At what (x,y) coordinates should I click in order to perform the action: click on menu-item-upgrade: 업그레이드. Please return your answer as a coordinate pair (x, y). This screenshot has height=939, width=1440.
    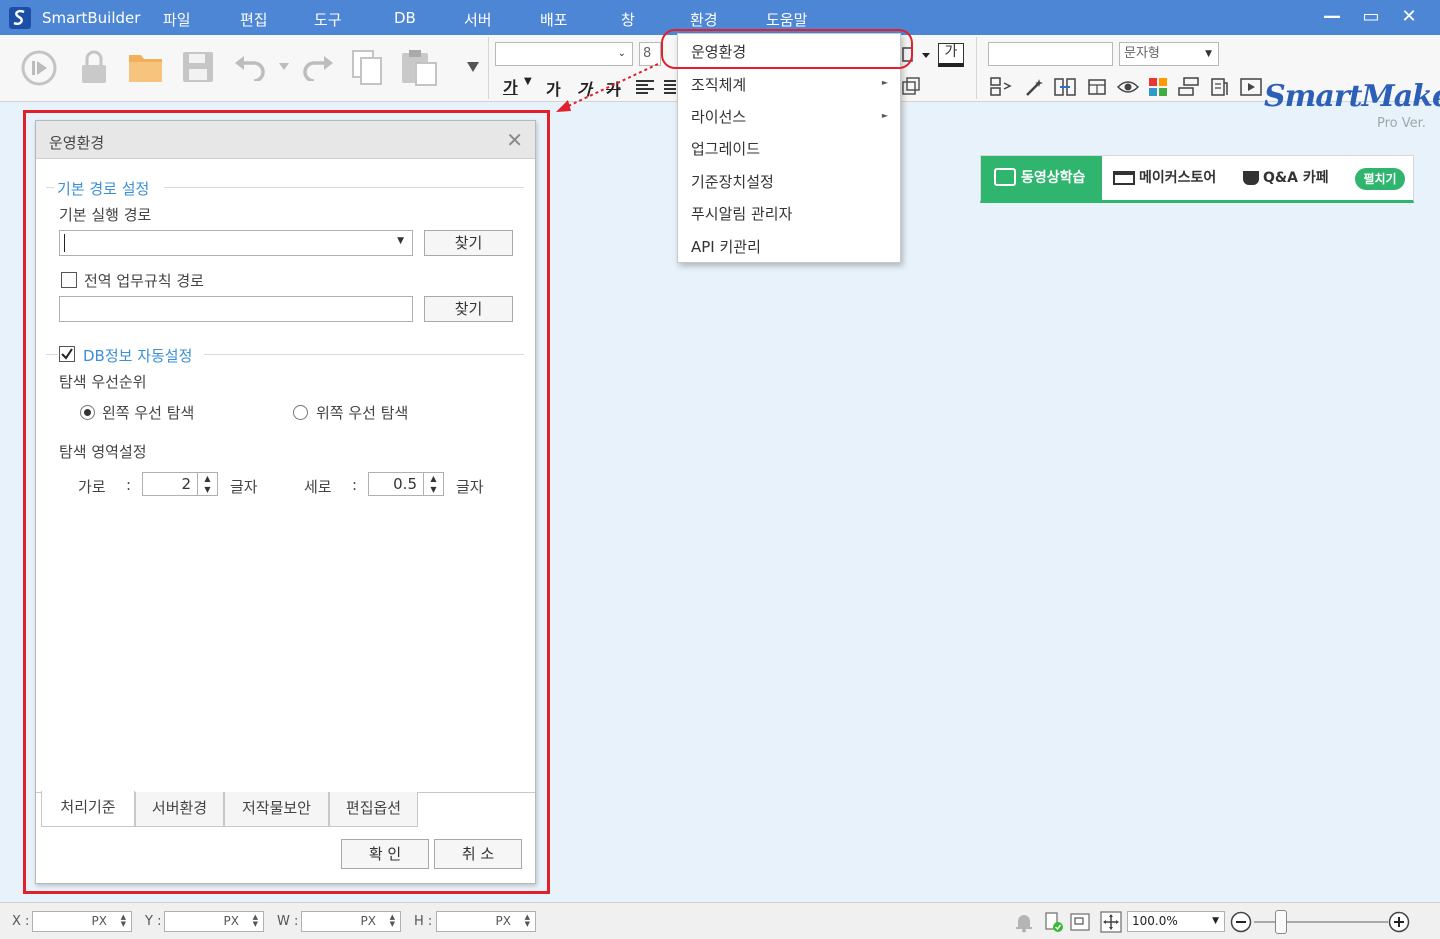
    Looking at the image, I should click on (725, 148).